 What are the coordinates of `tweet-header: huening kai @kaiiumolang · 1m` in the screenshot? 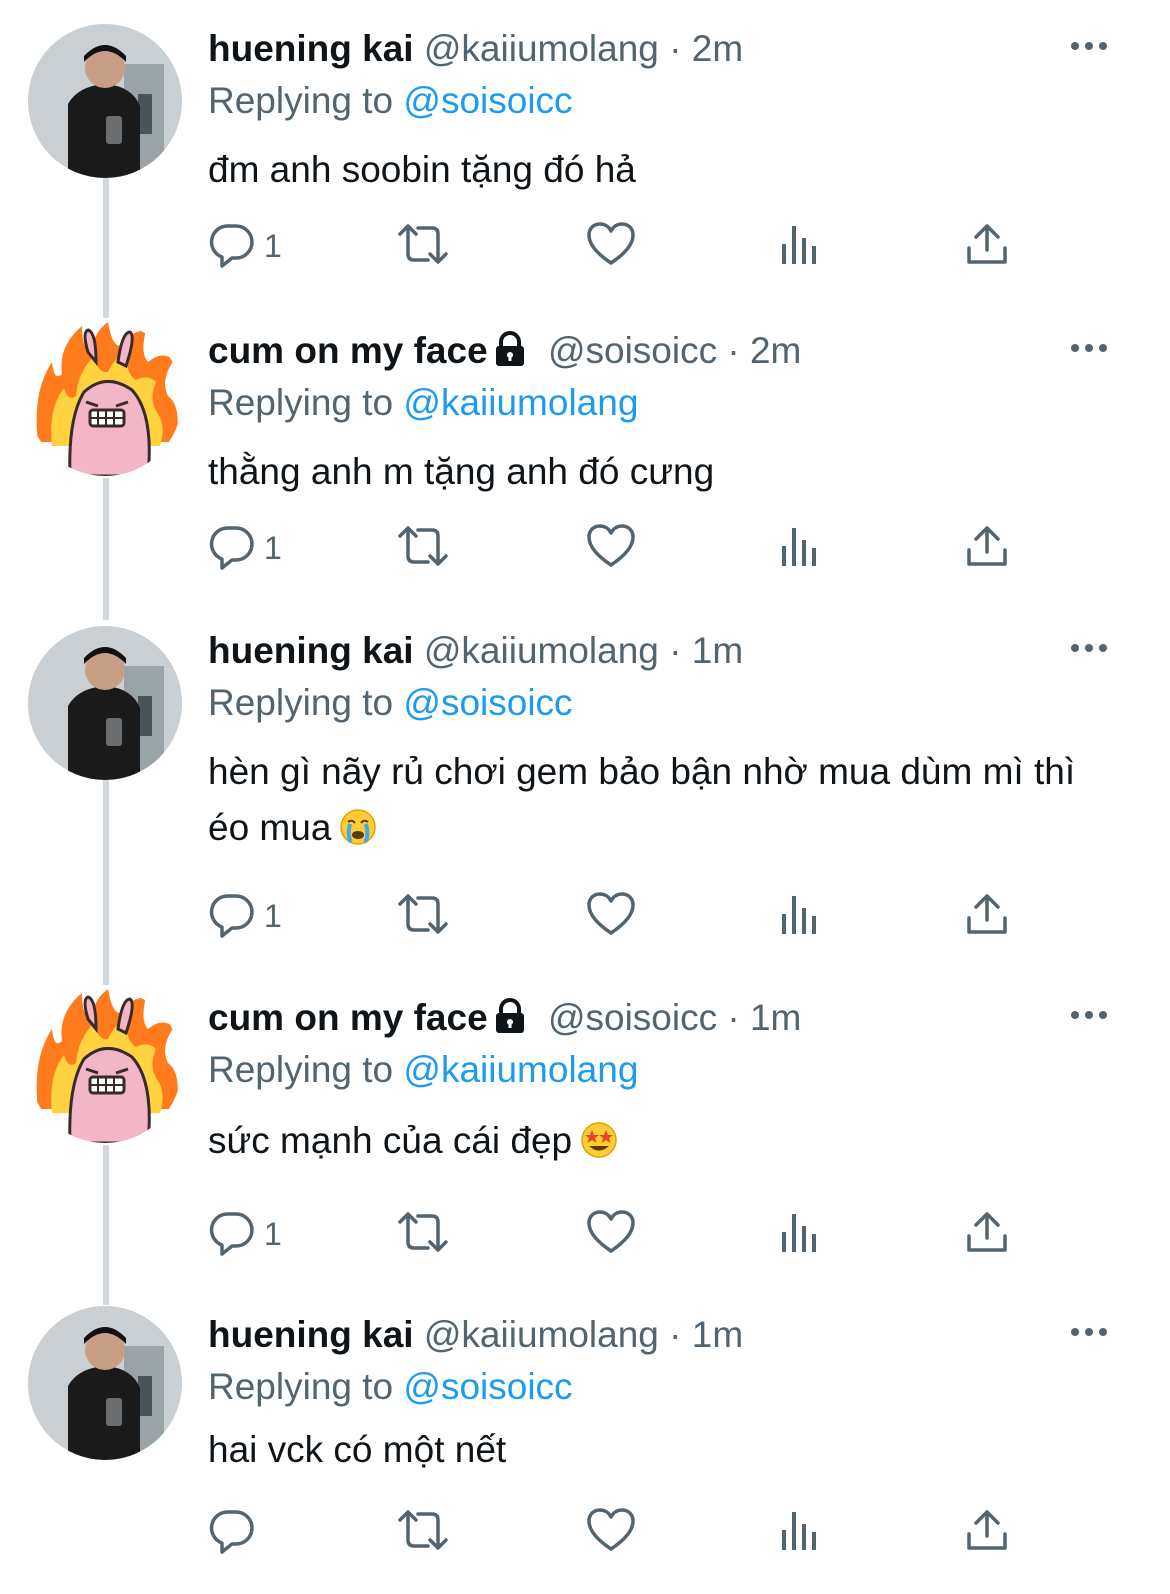 It's located at (475, 1335).